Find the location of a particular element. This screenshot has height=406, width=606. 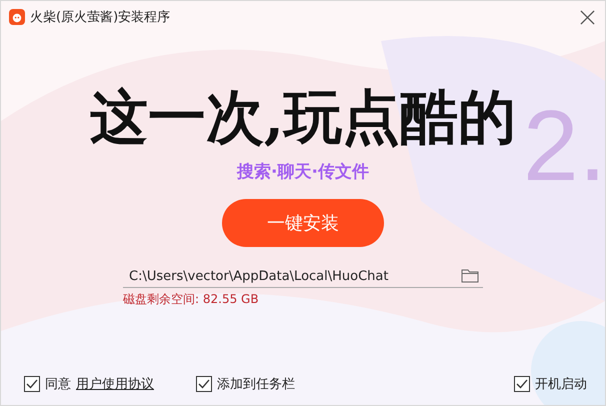

tagline: 搜索·聊天·传文件 is located at coordinates (303, 171).